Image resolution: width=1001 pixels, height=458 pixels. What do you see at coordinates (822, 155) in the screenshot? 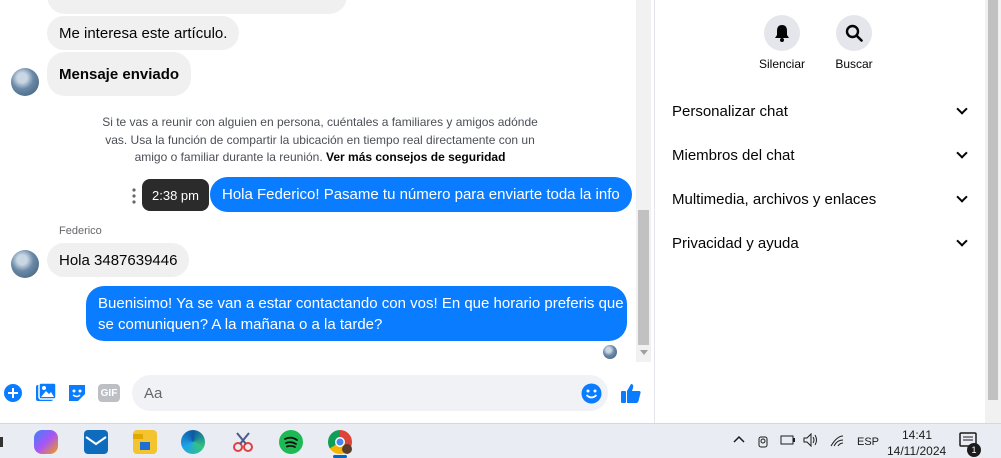
I see `section-chat-members: Miembros del chat` at bounding box center [822, 155].